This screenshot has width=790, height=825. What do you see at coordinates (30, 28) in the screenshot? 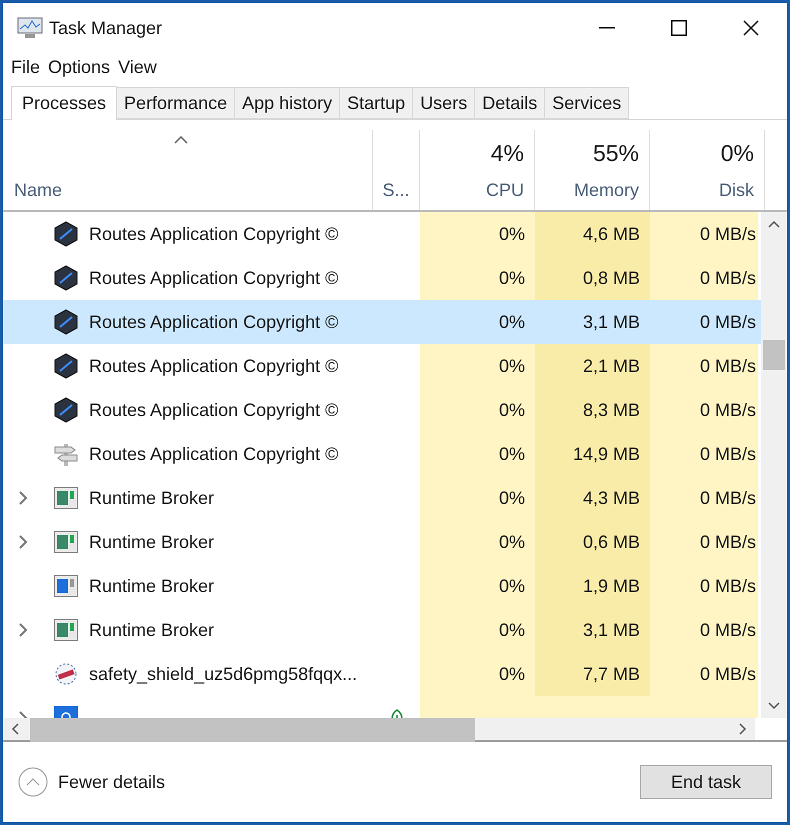
I see `monitor-icon` at bounding box center [30, 28].